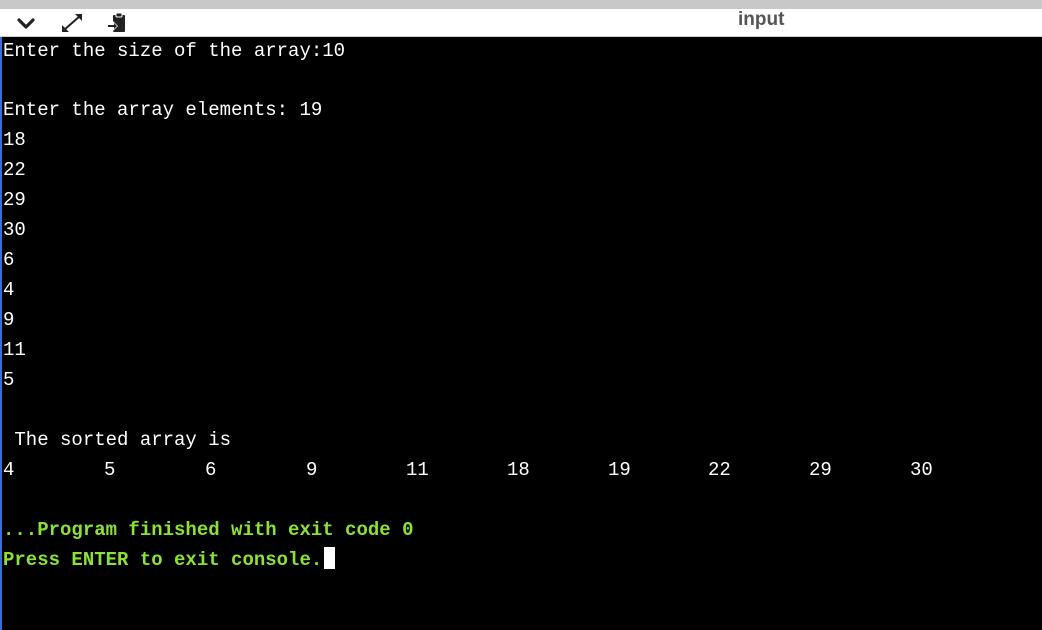 This screenshot has width=1042, height=630. I want to click on console-left-border, so click(1, 333).